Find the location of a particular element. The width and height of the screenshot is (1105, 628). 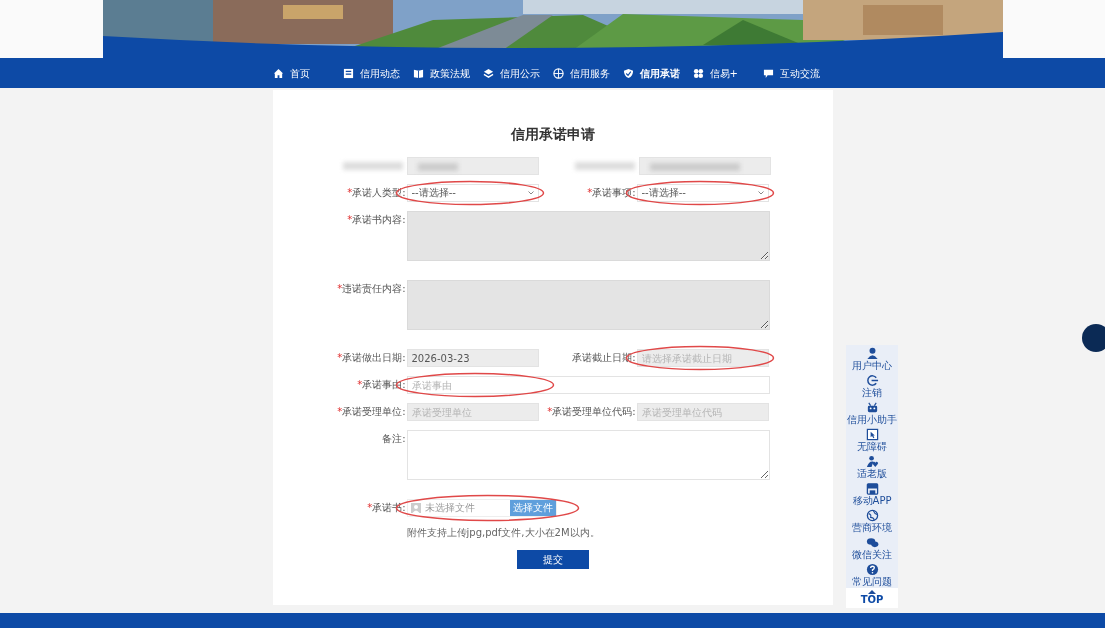

nav-tab: 信用动态 is located at coordinates (377, 73).